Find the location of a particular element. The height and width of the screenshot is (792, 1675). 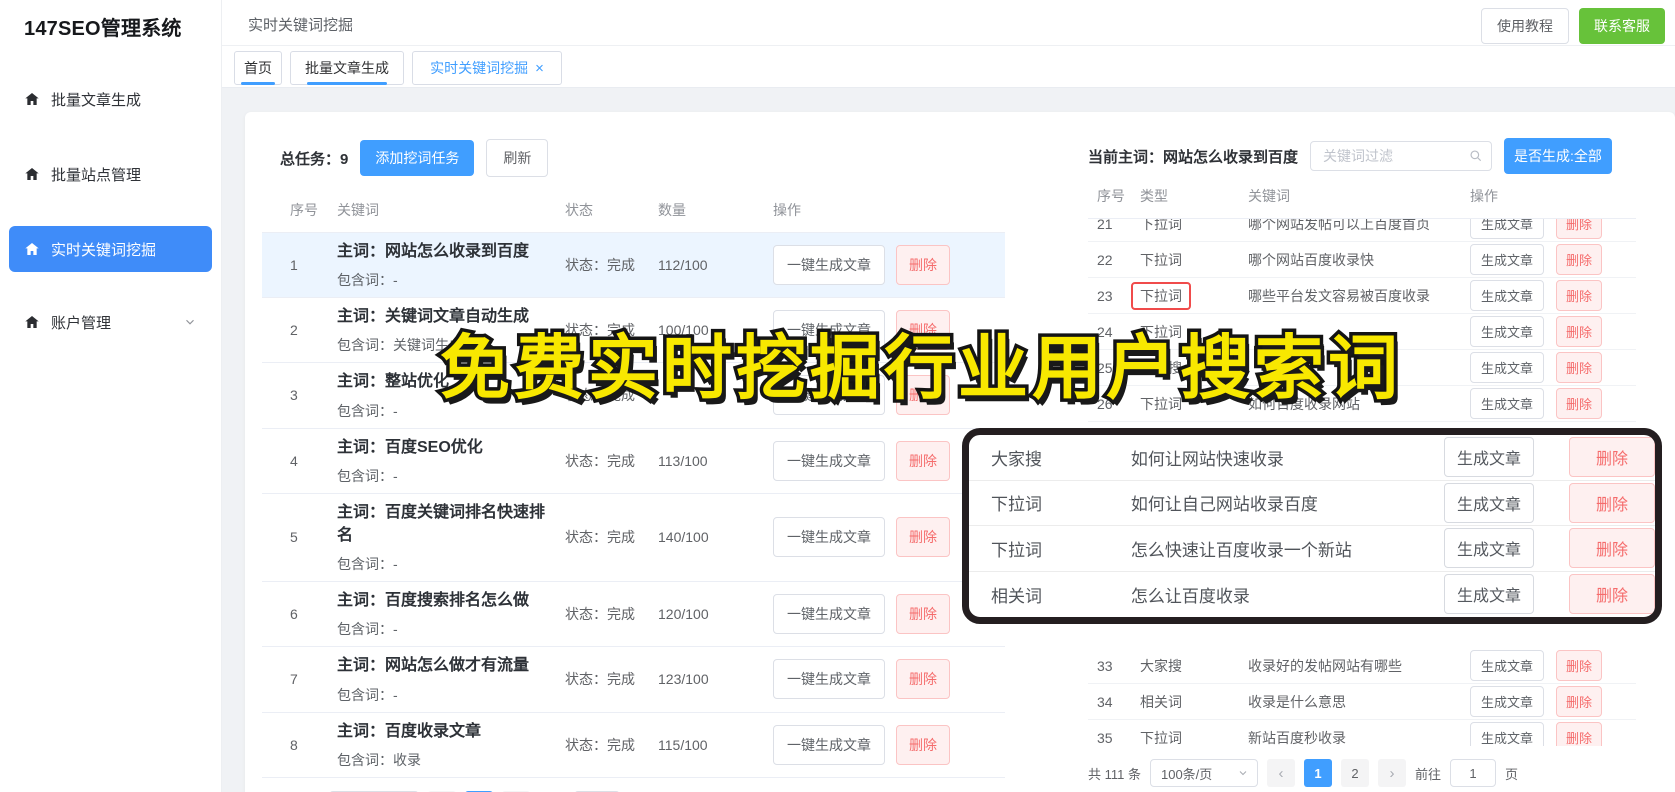

task-title: 主词：网站怎么收录到百度 is located at coordinates (433, 251).